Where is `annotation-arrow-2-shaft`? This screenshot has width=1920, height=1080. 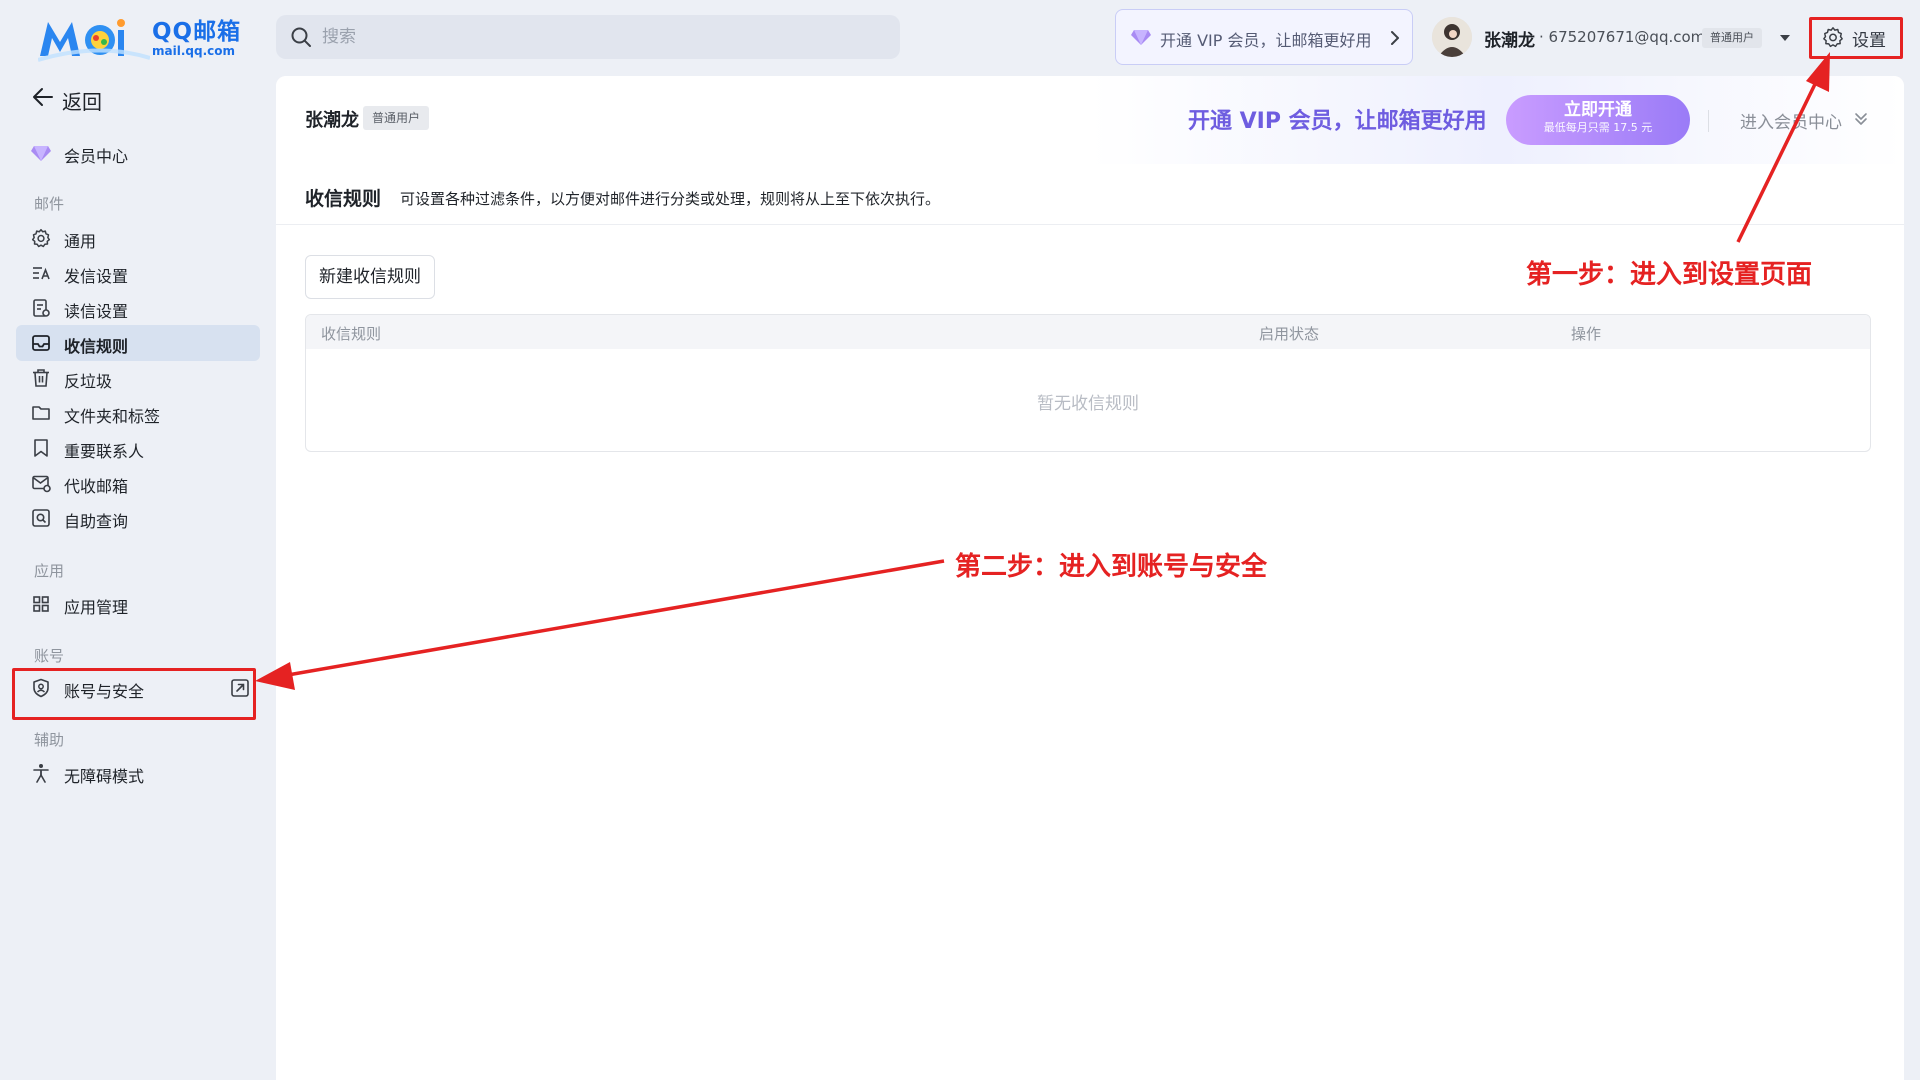
annotation-arrow-2-shaft is located at coordinates (613, 618).